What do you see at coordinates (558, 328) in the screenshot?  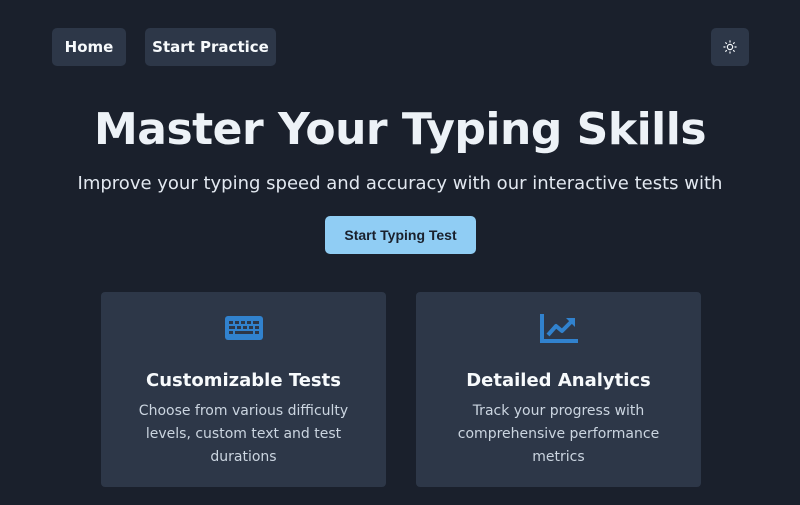 I see `chart-line-icon` at bounding box center [558, 328].